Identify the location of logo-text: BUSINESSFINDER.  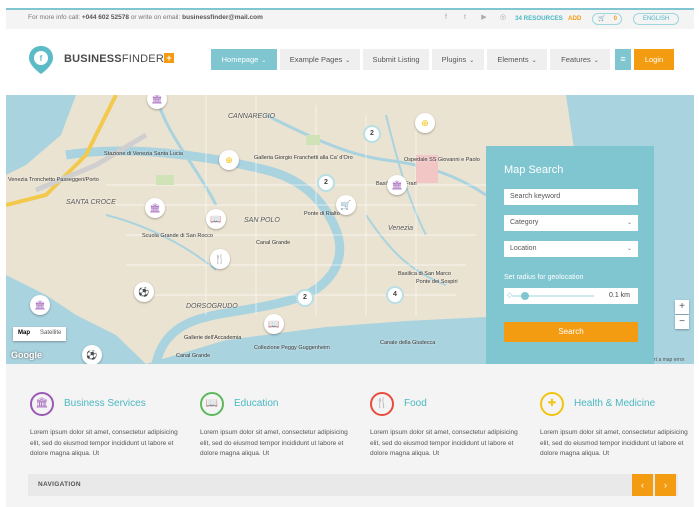
(114, 59).